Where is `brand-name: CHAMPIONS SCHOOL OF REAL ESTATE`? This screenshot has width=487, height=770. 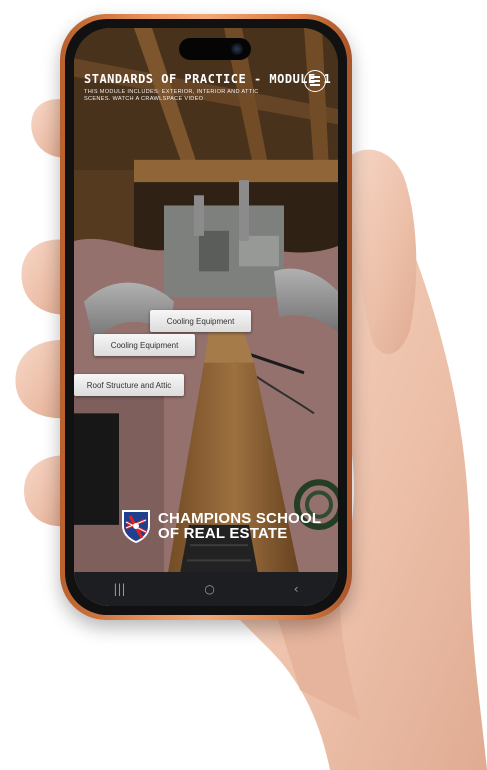
brand-name: CHAMPIONS SCHOOL OF REAL ESTATE is located at coordinates (239, 526).